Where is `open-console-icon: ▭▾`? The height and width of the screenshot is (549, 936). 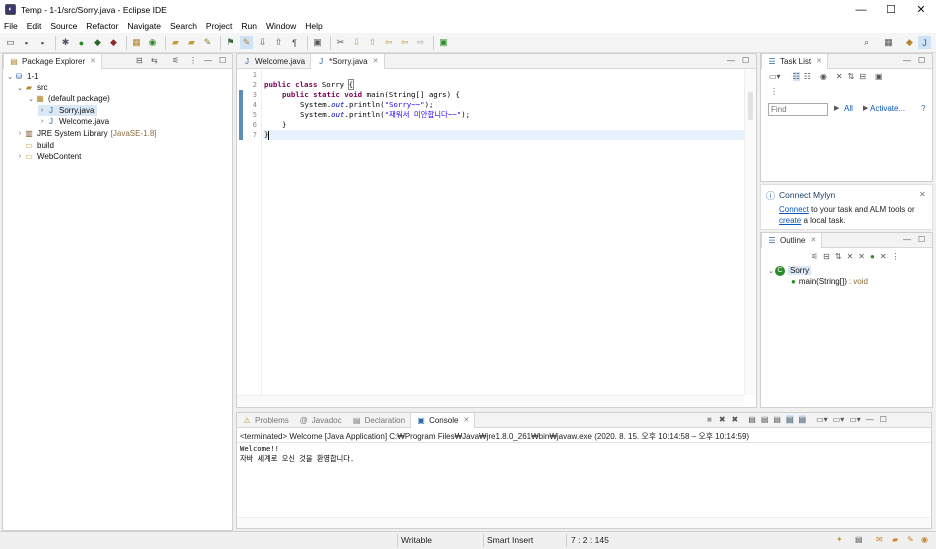 open-console-icon: ▭▾ is located at coordinates (855, 419).